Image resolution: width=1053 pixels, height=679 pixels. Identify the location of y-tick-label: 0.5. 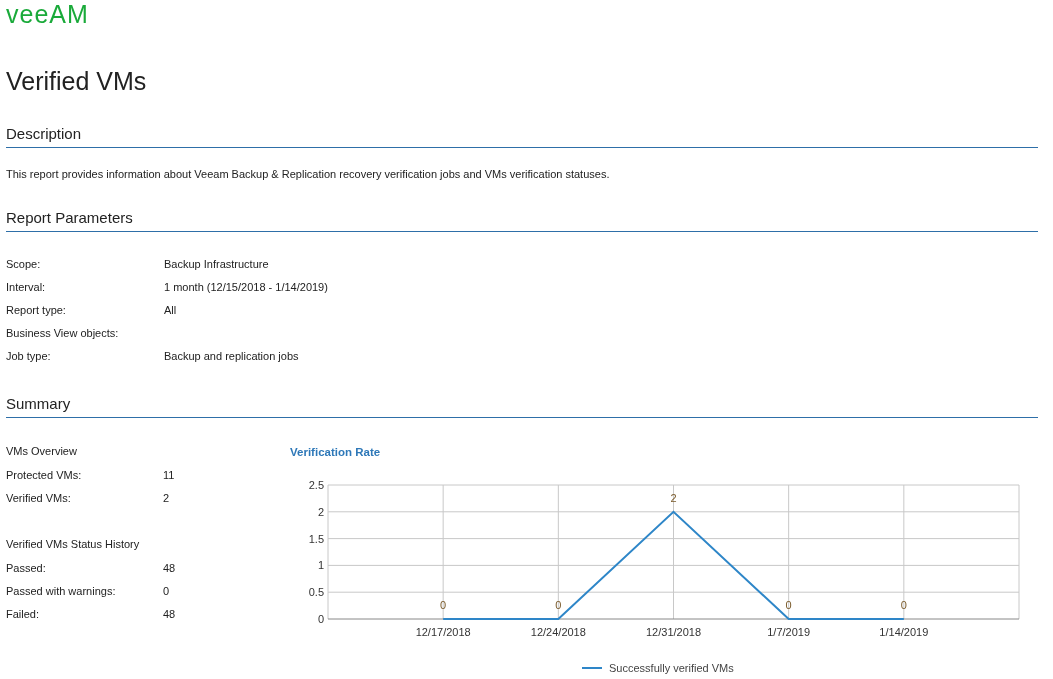
(316, 592).